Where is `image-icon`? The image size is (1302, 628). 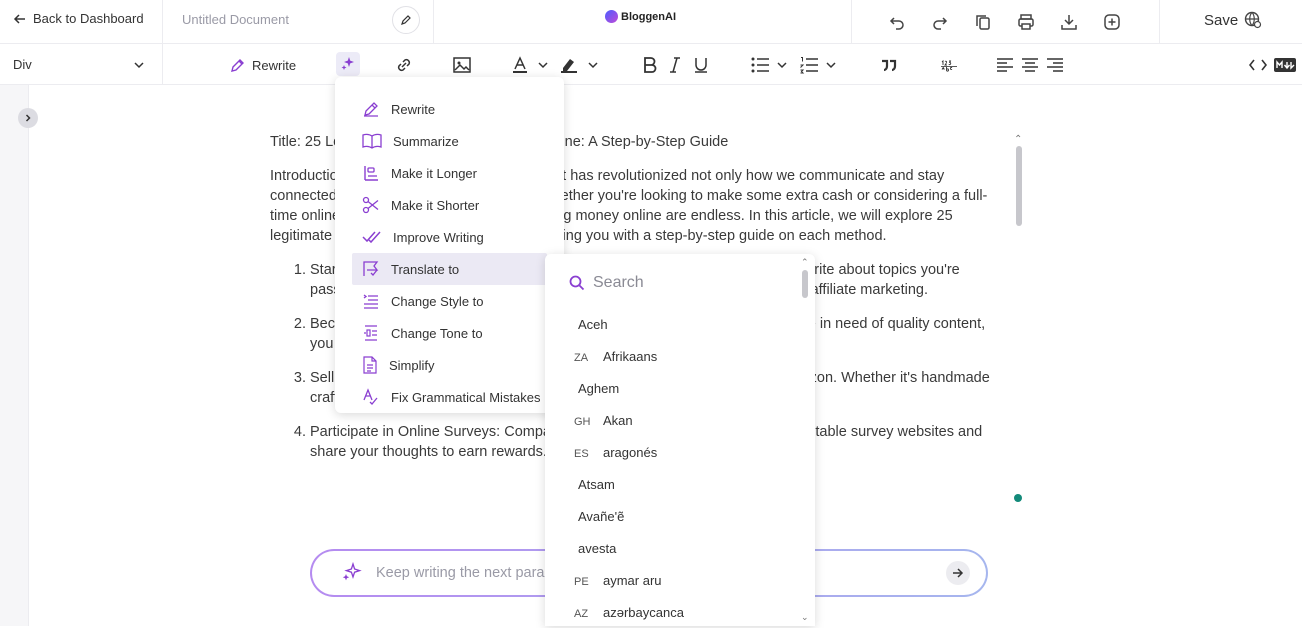
image-icon is located at coordinates (462, 65).